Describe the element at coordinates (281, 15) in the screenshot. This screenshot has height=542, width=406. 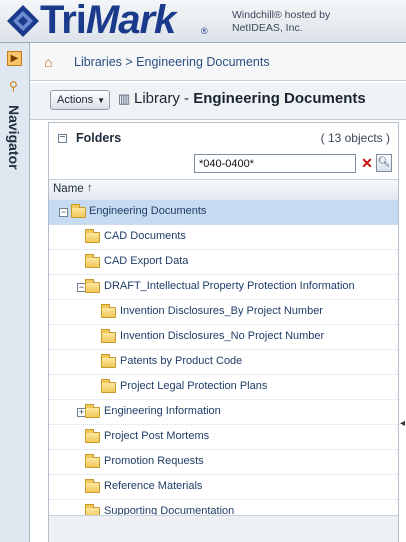
I see `hosted-line-1: Windchill® hosted by` at that location.